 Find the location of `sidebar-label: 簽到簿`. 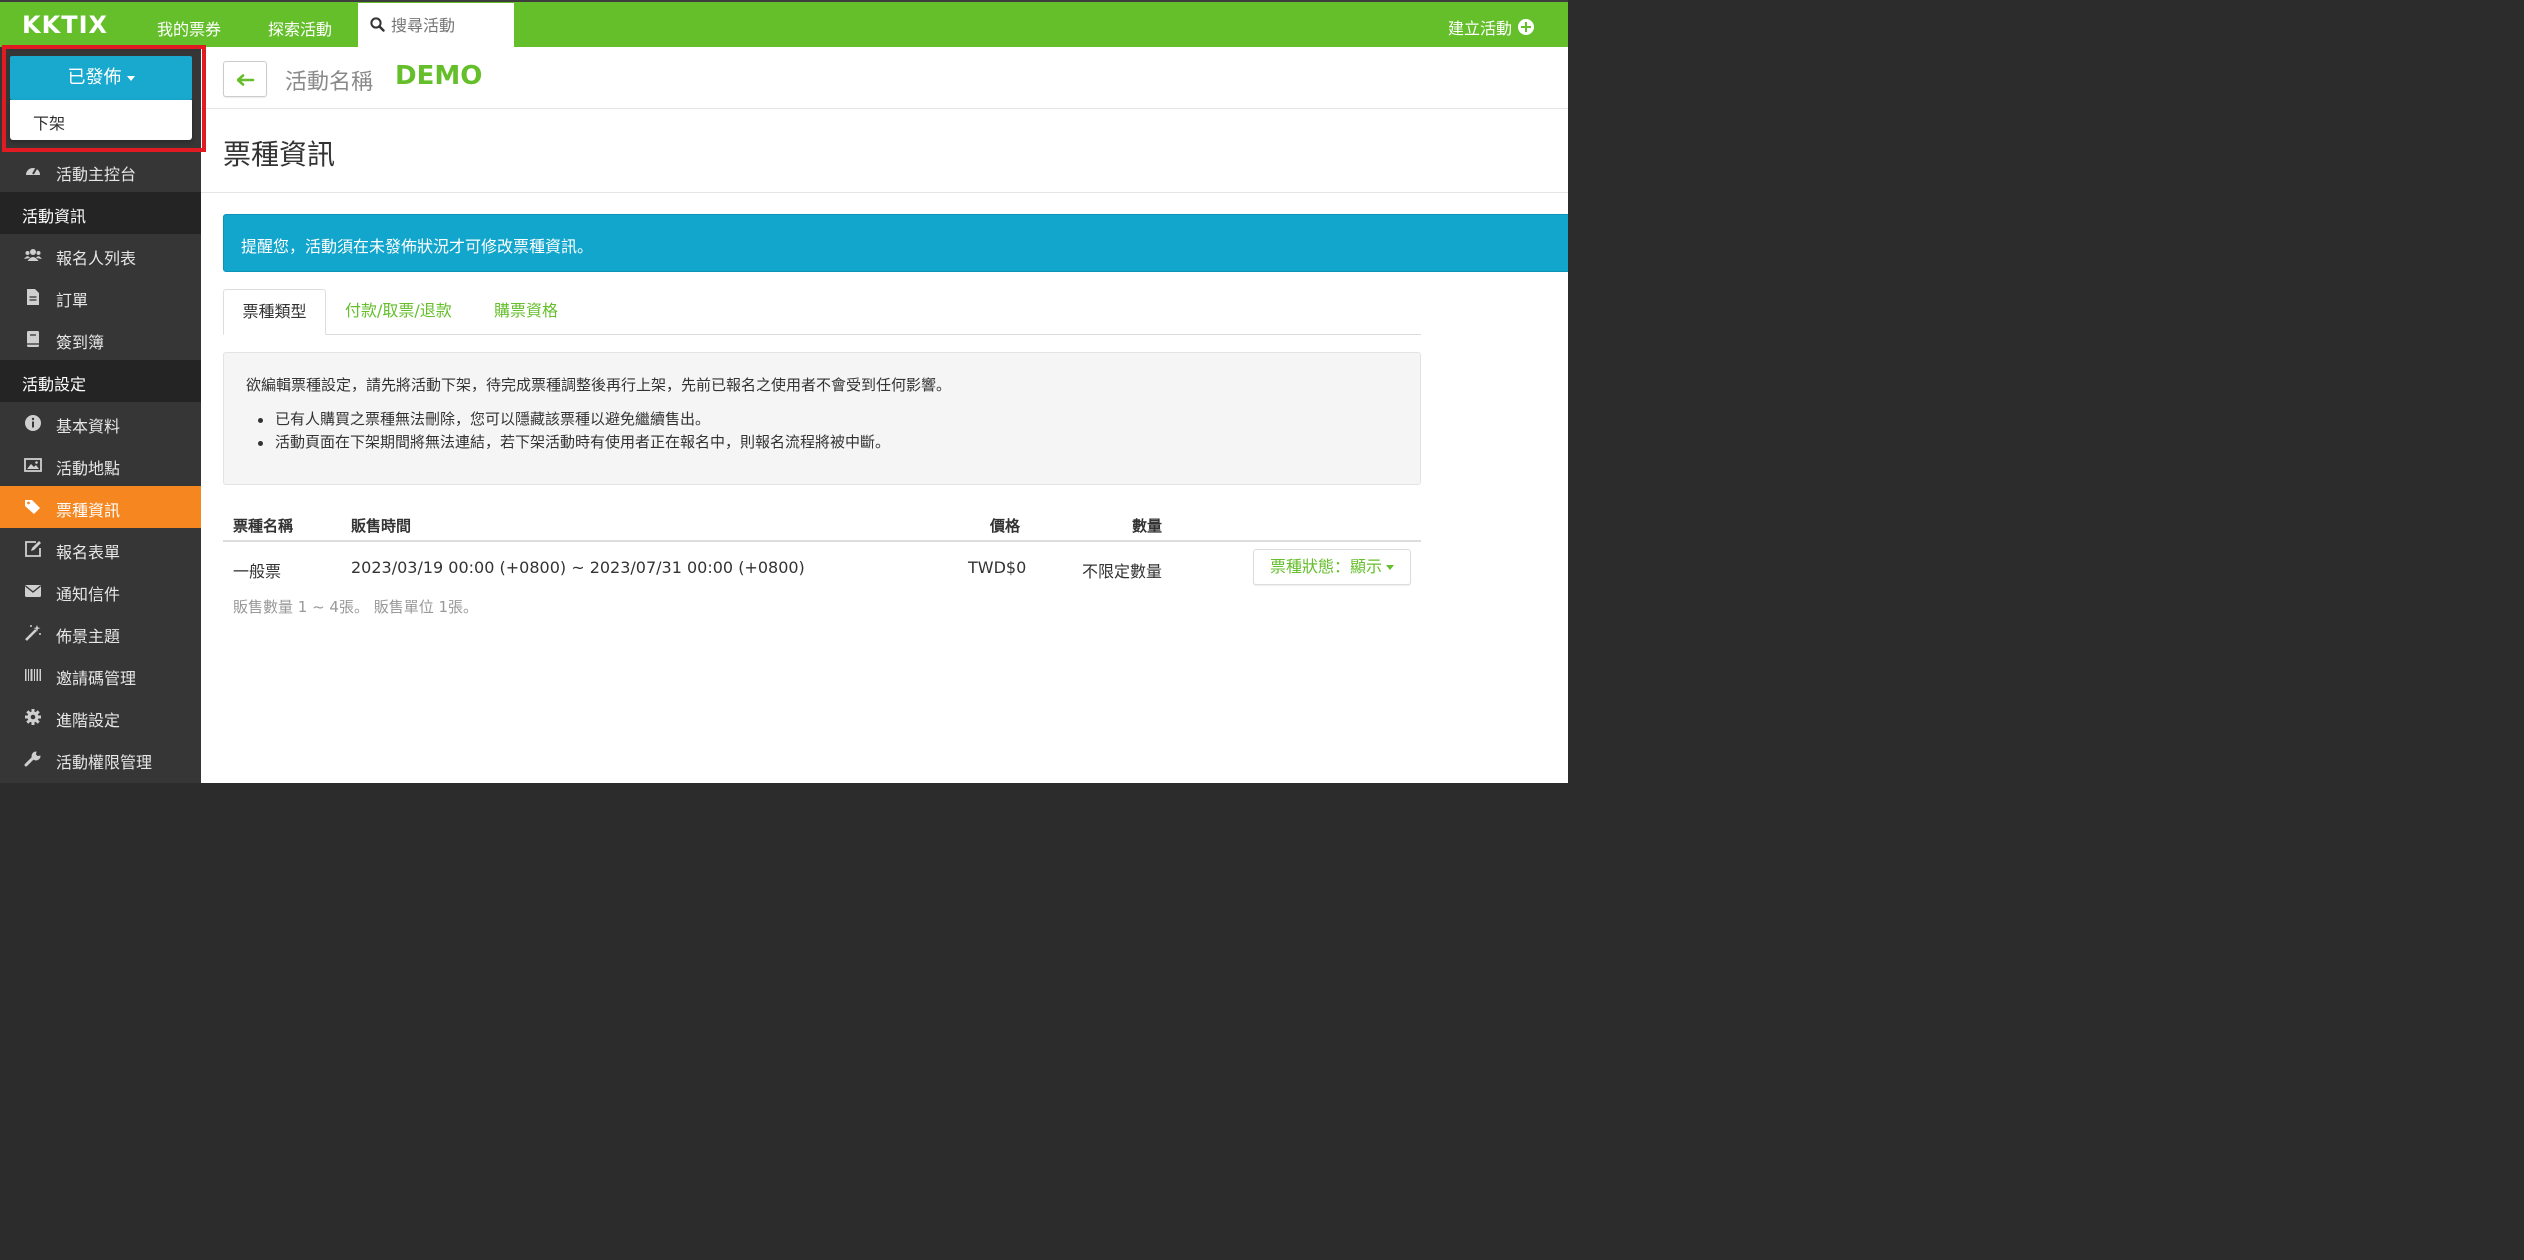

sidebar-label: 簽到簿 is located at coordinates (80, 342).